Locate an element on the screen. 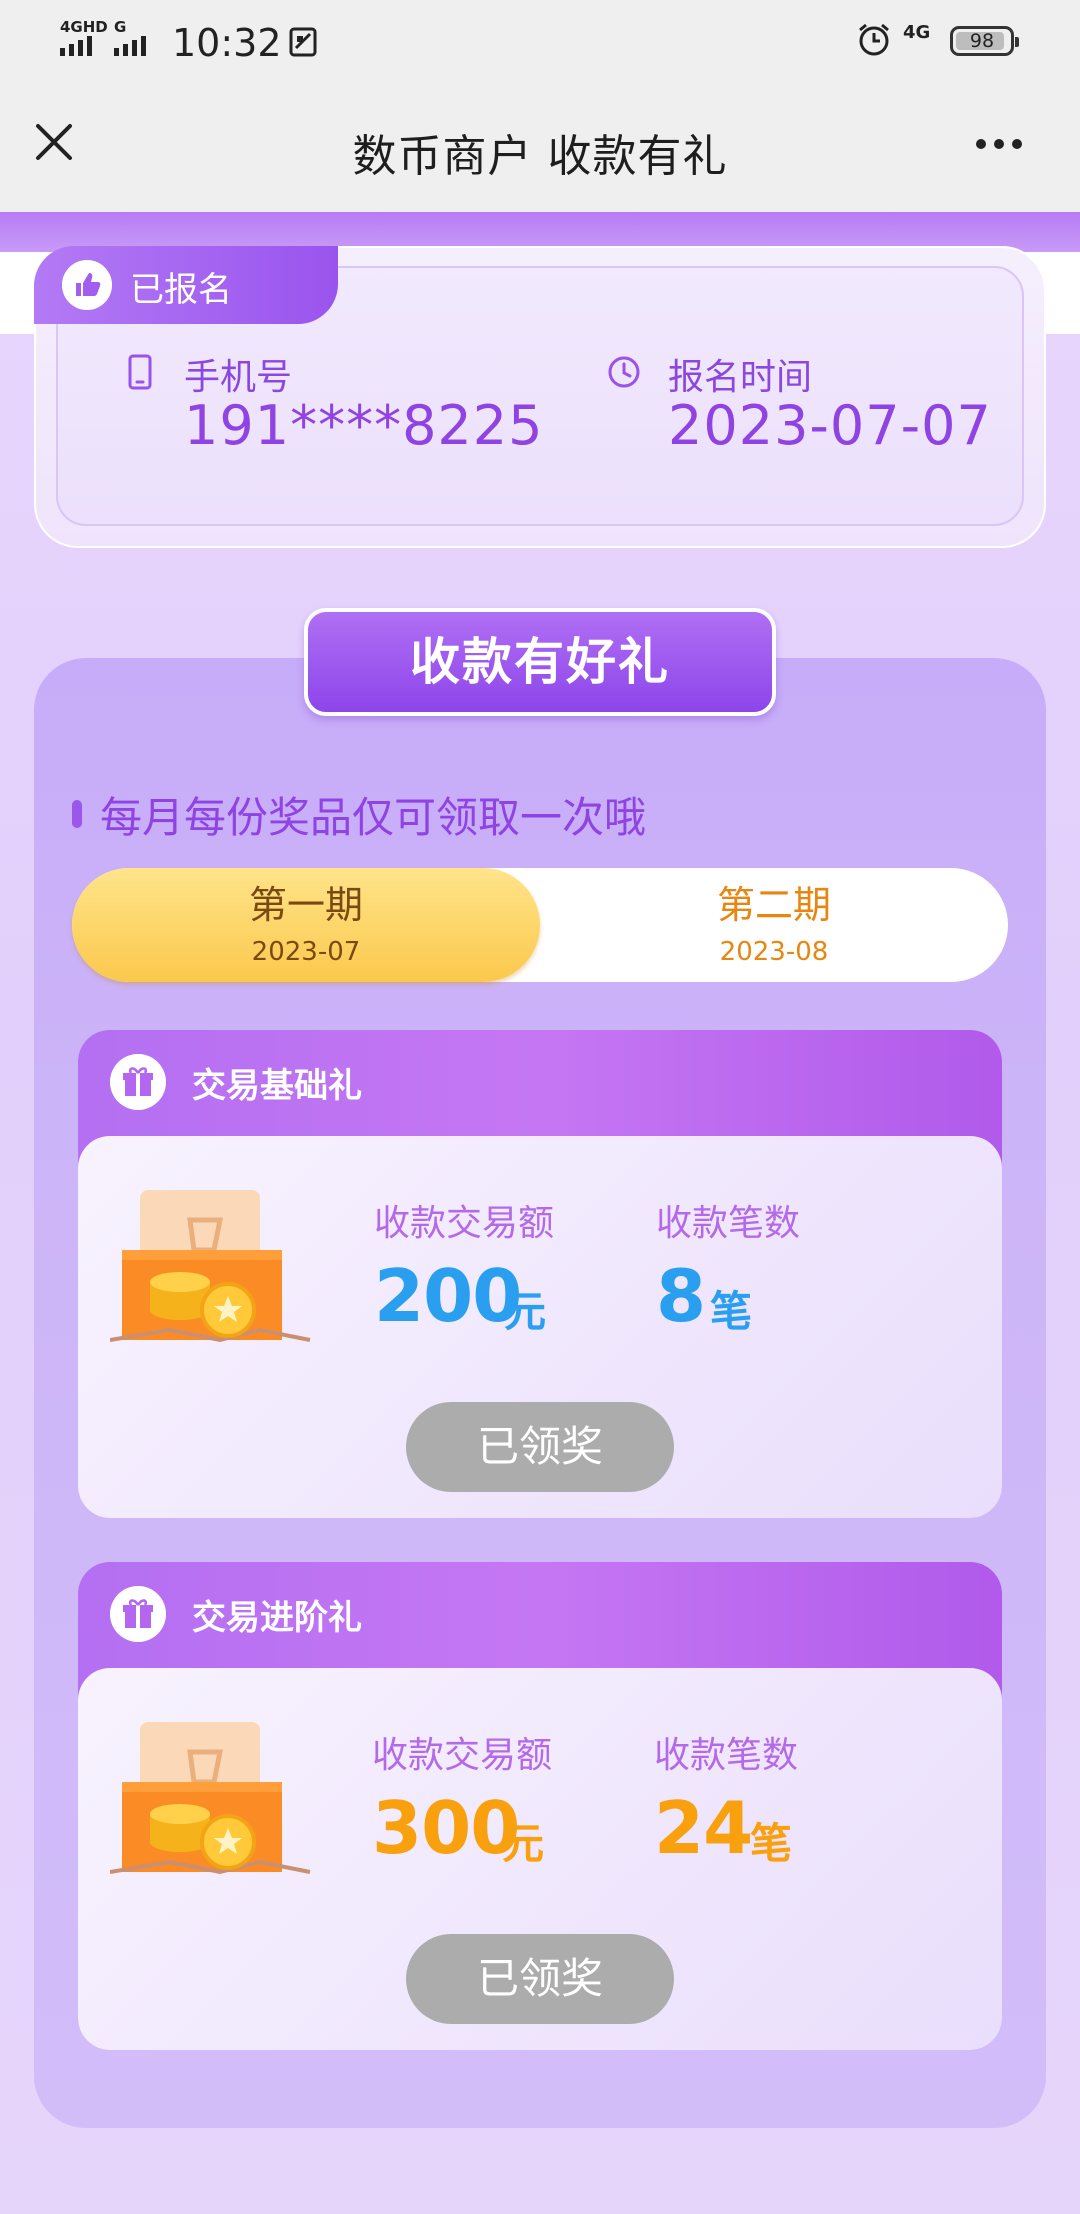 The width and height of the screenshot is (1080, 2214). tab-period-1: 第一期 2023-07 is located at coordinates (306, 925).